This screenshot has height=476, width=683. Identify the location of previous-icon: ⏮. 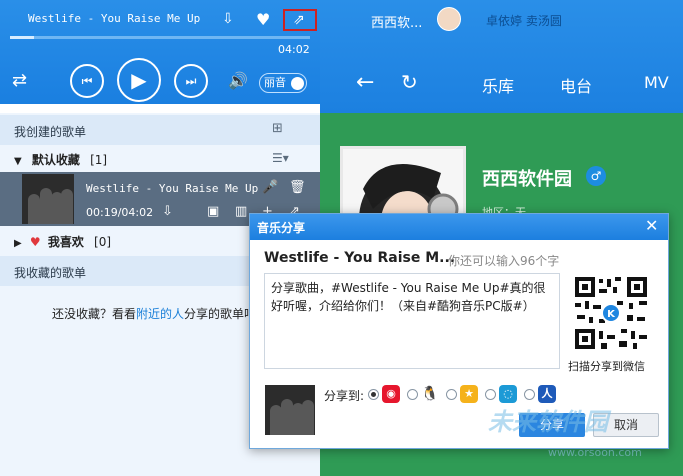
(87, 80).